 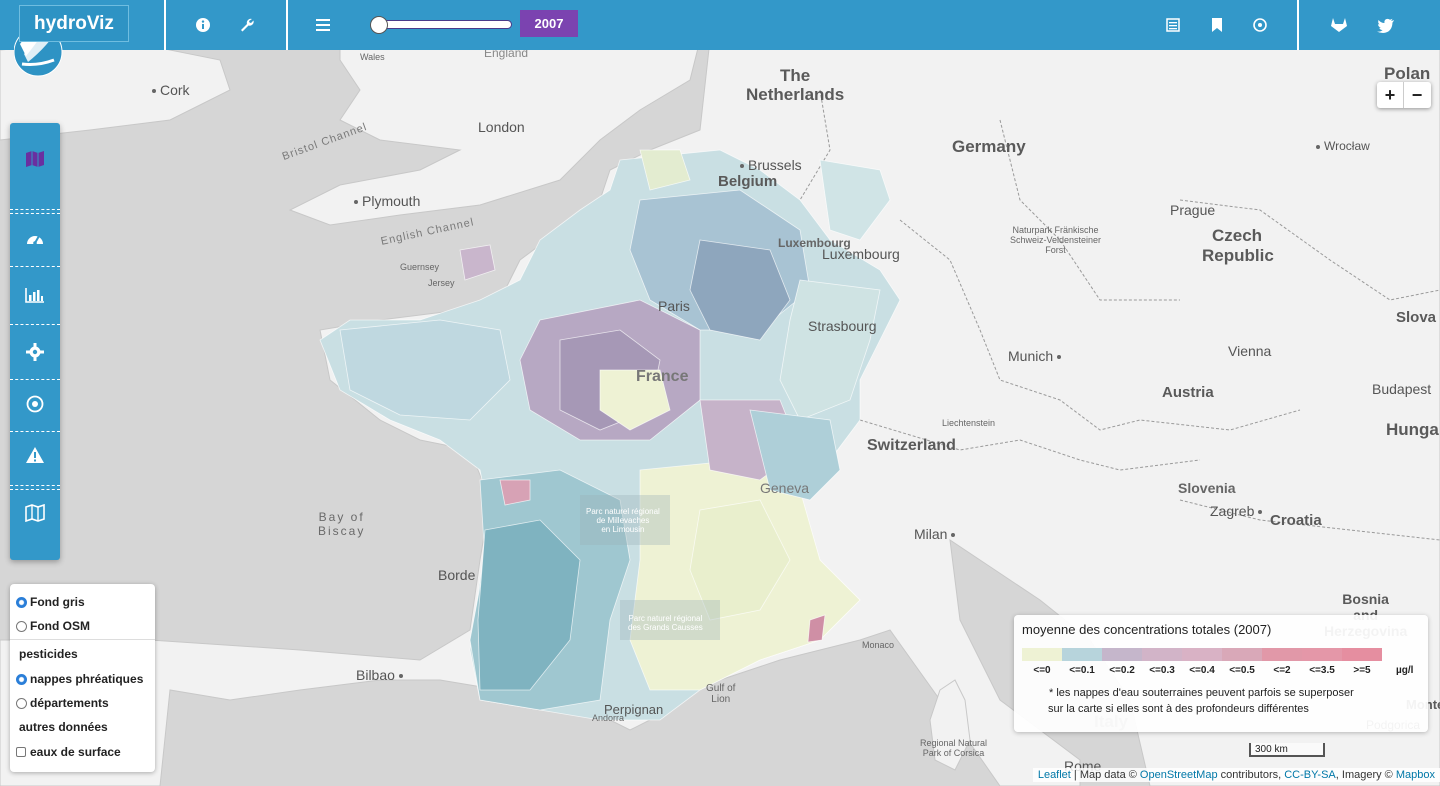 What do you see at coordinates (75, 752) in the screenshot?
I see `layer-label: eaux de surface` at bounding box center [75, 752].